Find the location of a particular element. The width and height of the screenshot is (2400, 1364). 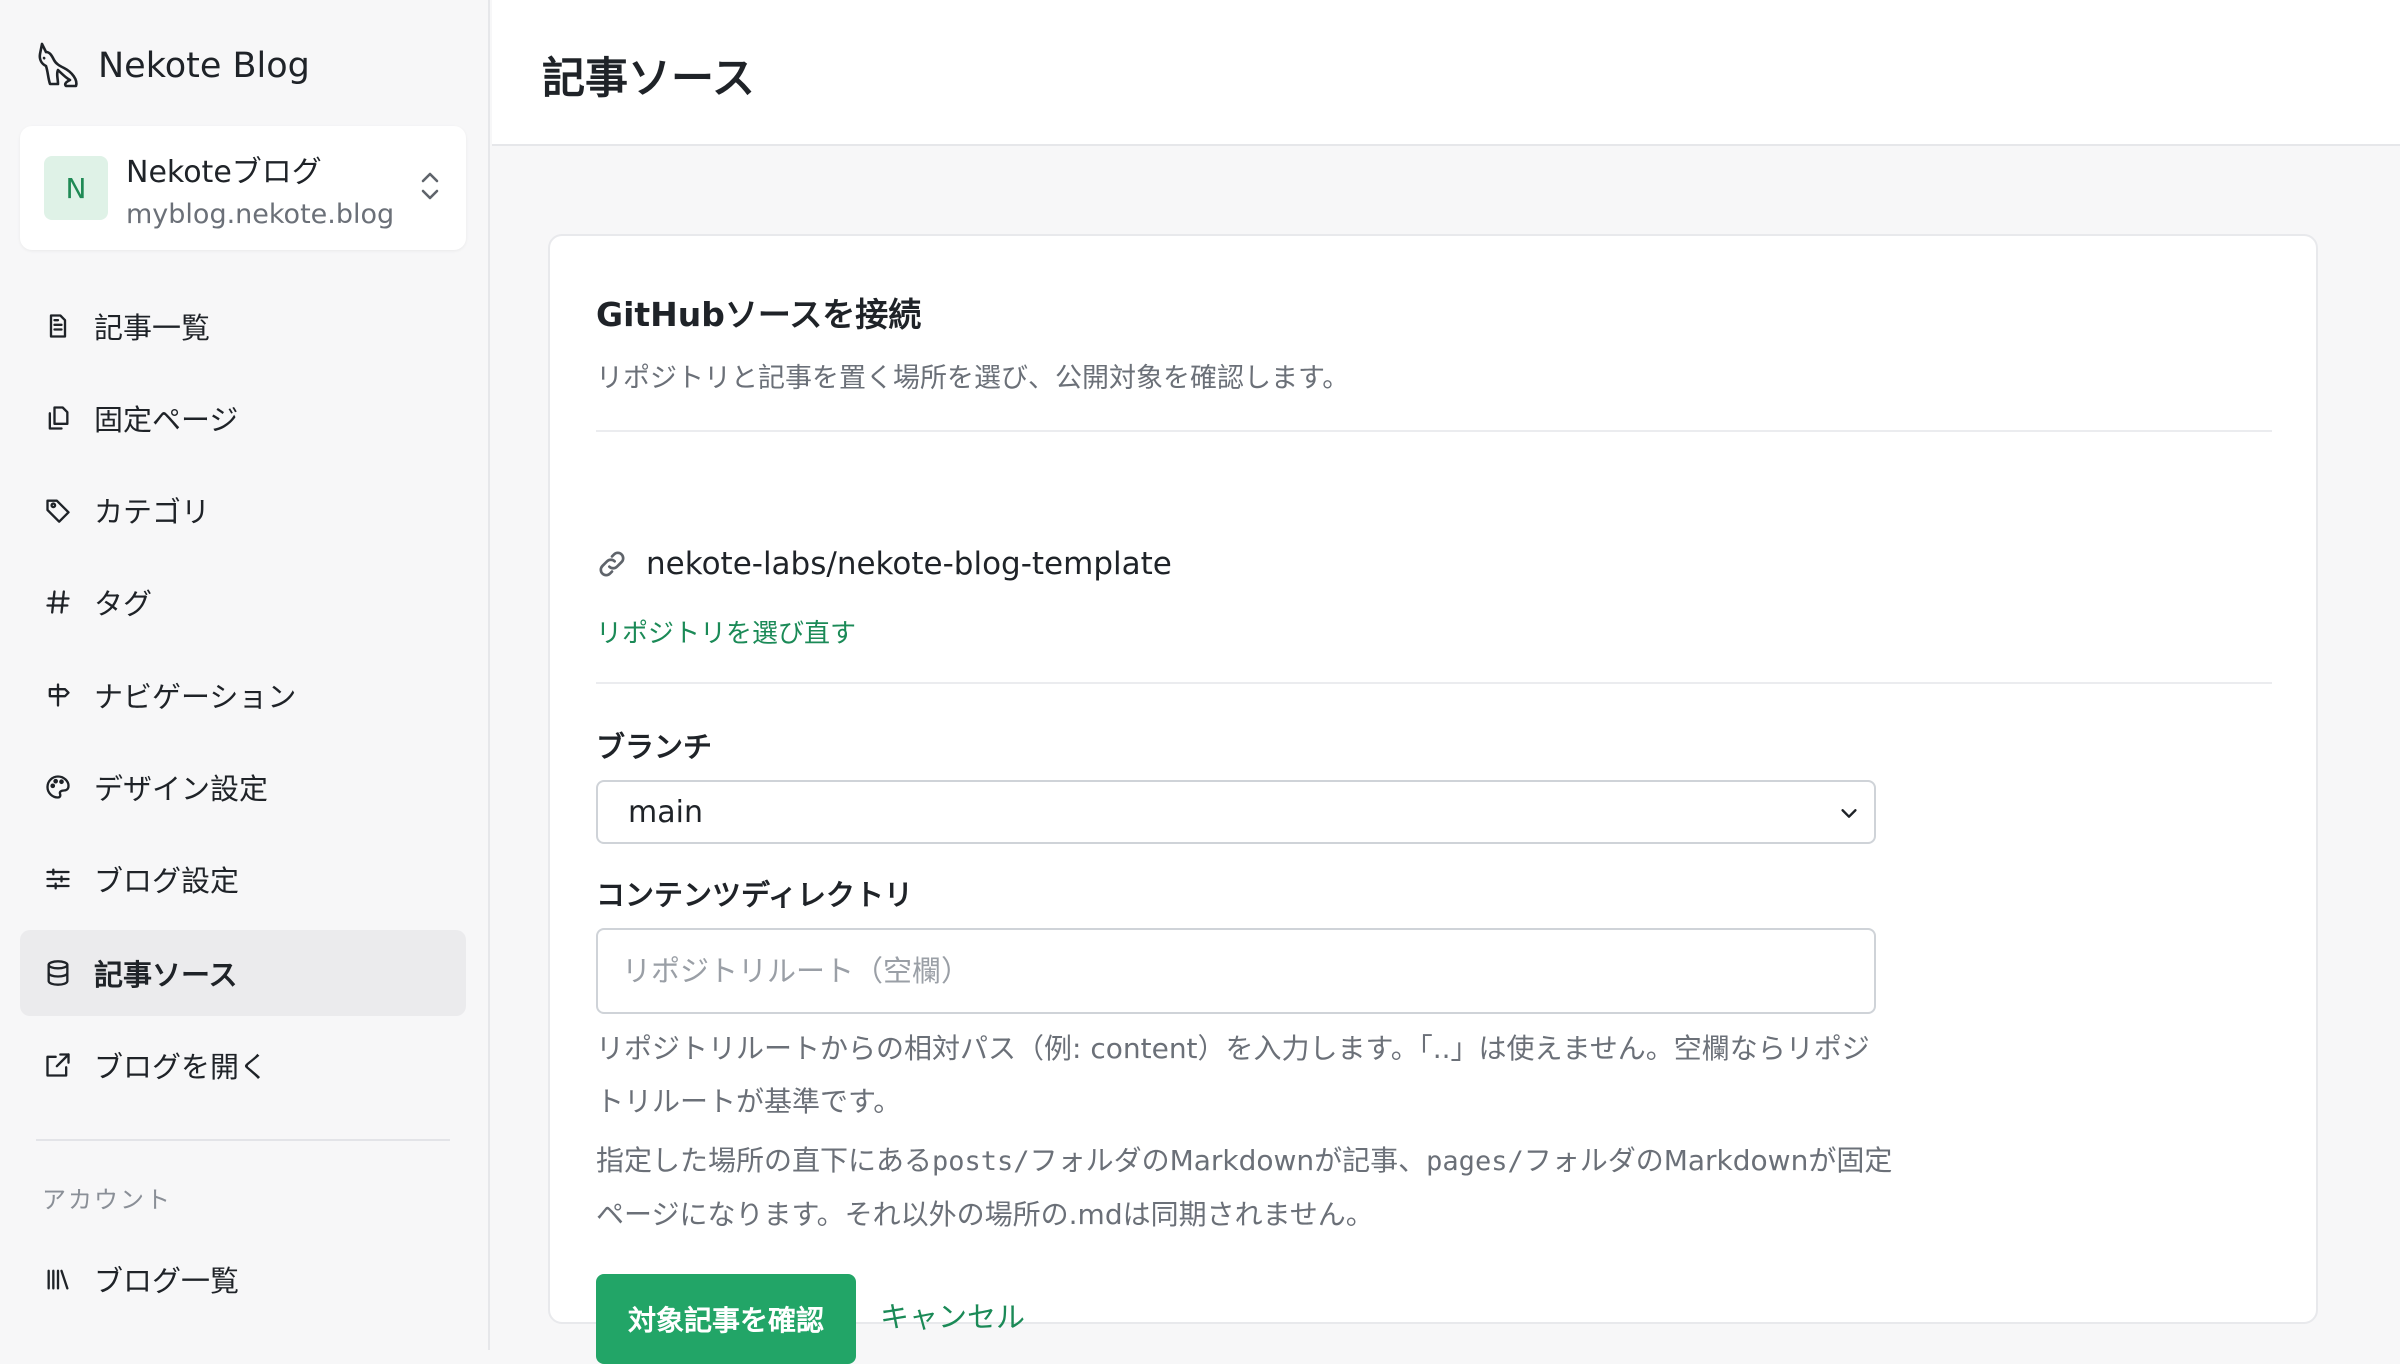

database-icon is located at coordinates (58, 973).